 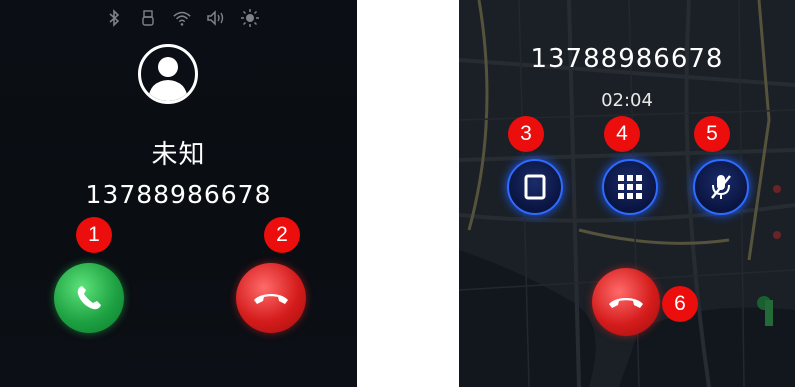 I want to click on mute-mic-icon, so click(x=721, y=187).